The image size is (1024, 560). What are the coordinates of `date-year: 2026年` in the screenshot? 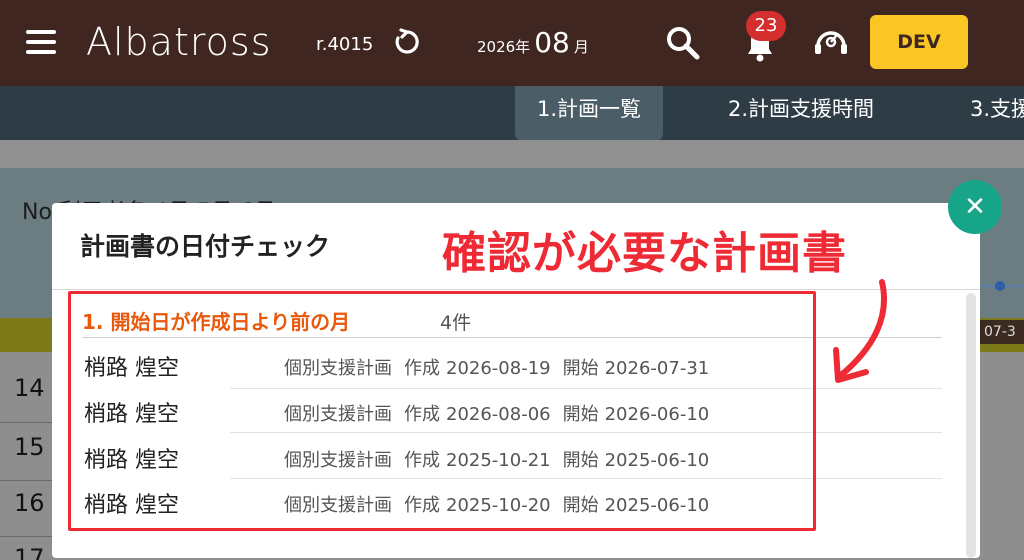 It's located at (504, 47).